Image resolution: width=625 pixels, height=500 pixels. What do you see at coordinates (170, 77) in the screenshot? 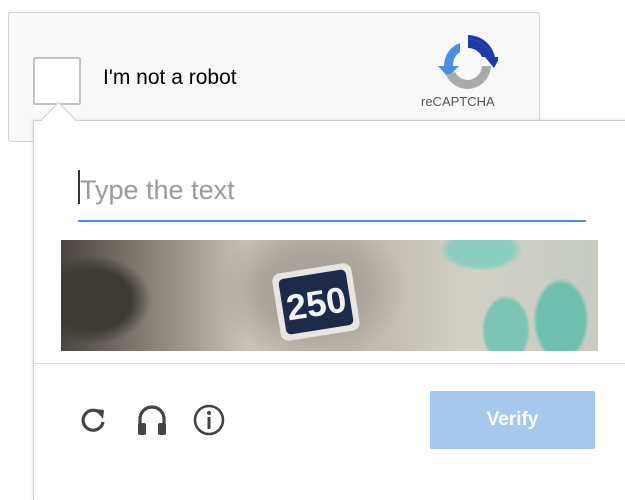
I see `not-a-robot-label: I'm not a robot` at bounding box center [170, 77].